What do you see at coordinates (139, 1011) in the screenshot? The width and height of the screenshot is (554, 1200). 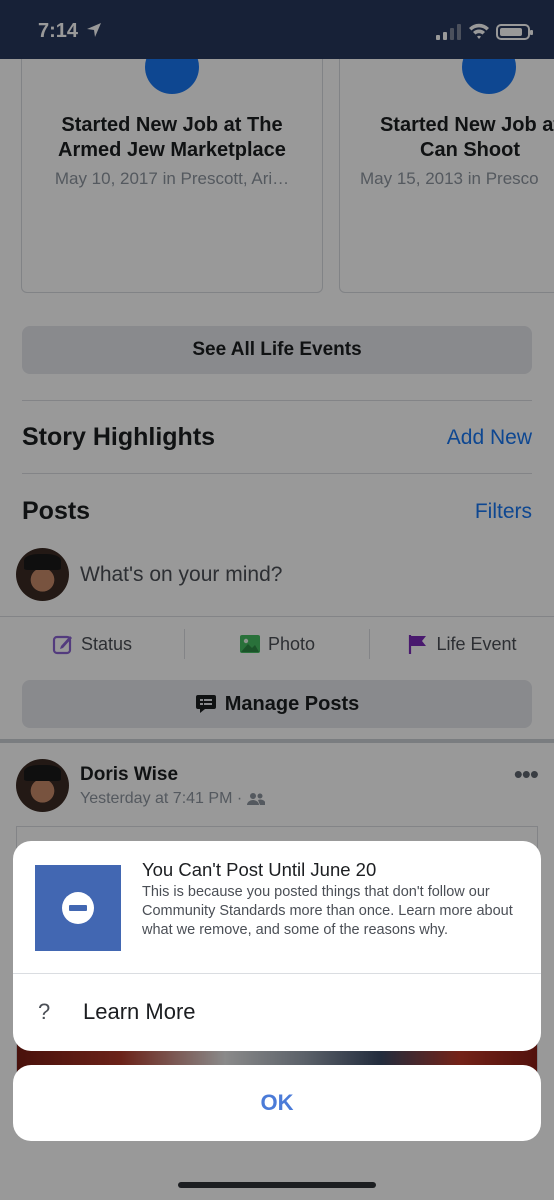 I see `learn-more-label: Learn More` at bounding box center [139, 1011].